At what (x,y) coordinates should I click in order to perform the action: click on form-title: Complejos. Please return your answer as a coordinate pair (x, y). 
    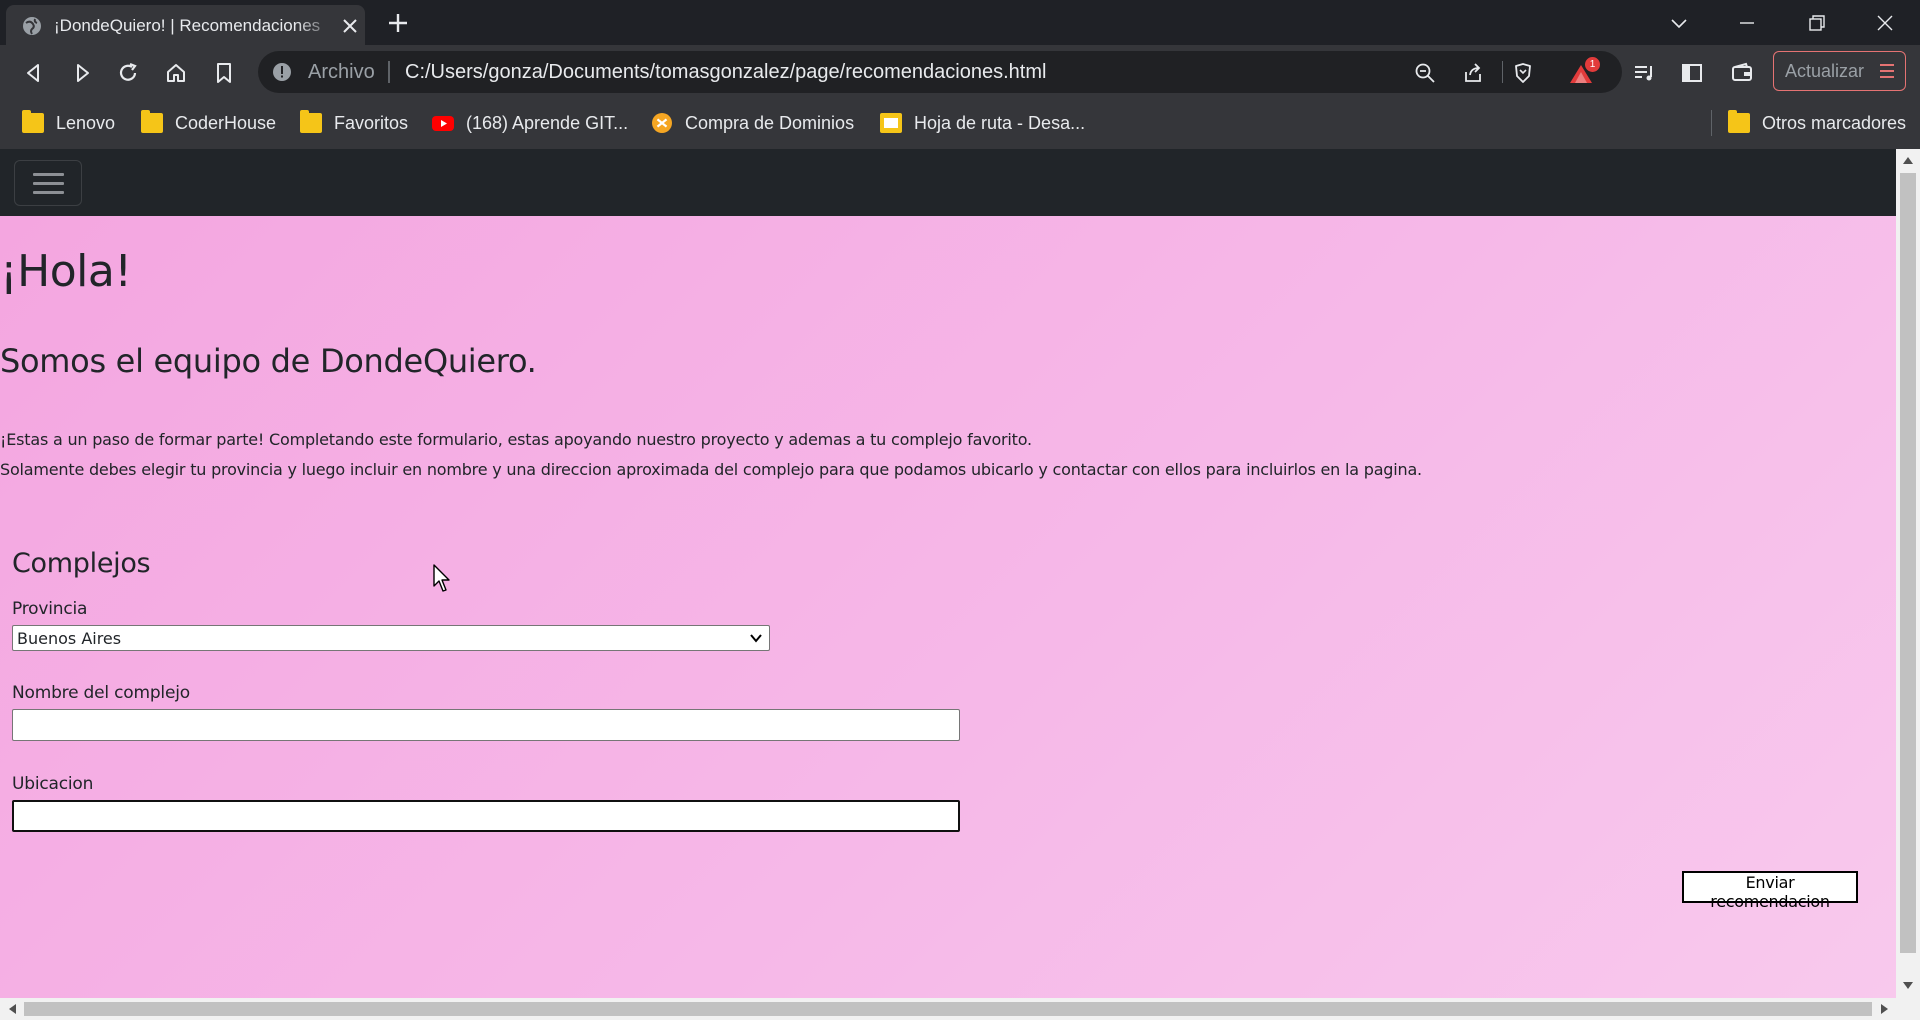
    Looking at the image, I should click on (81, 563).